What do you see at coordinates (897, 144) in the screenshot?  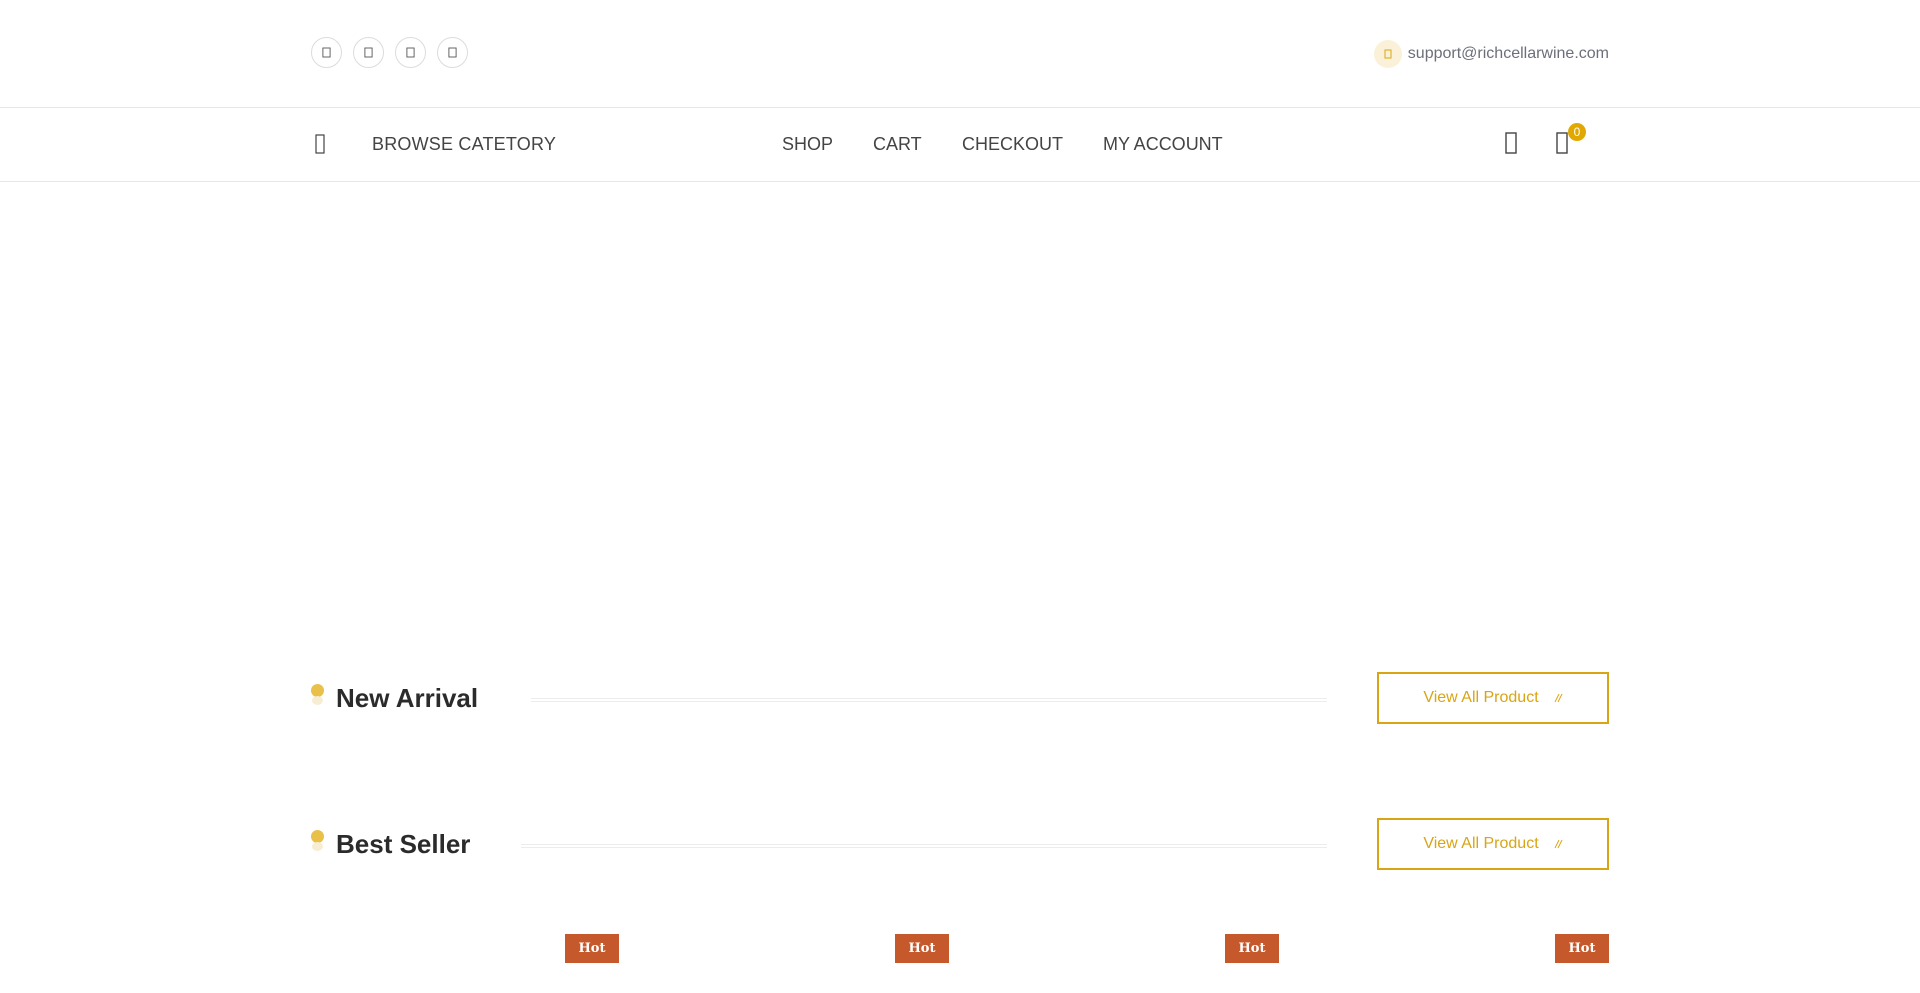 I see `nav-cart: CART` at bounding box center [897, 144].